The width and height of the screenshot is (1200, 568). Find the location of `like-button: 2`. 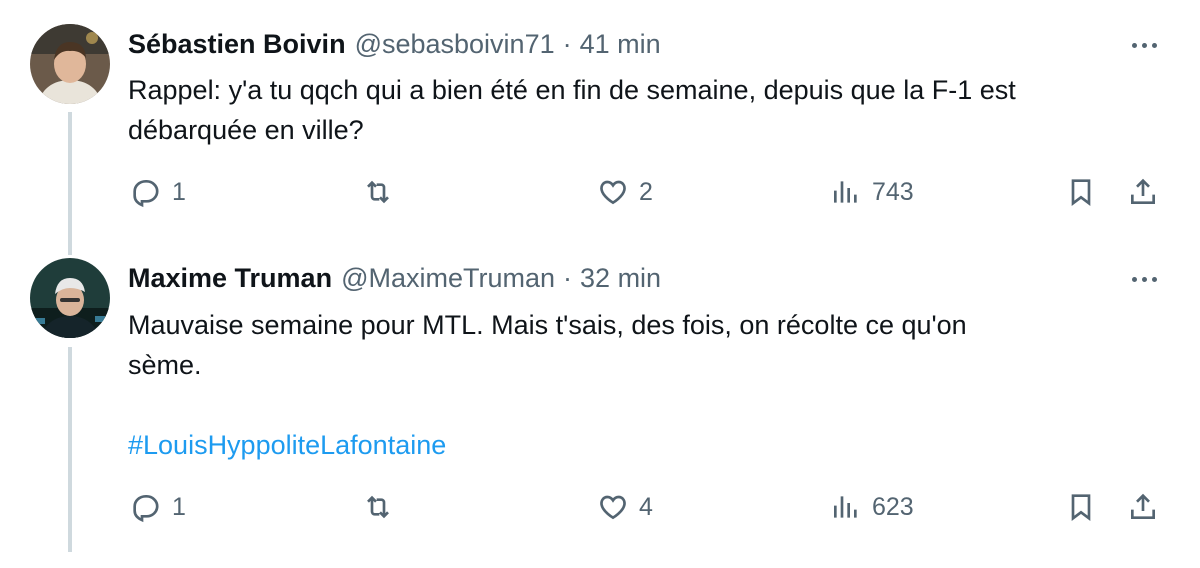

like-button: 2 is located at coordinates (625, 192).